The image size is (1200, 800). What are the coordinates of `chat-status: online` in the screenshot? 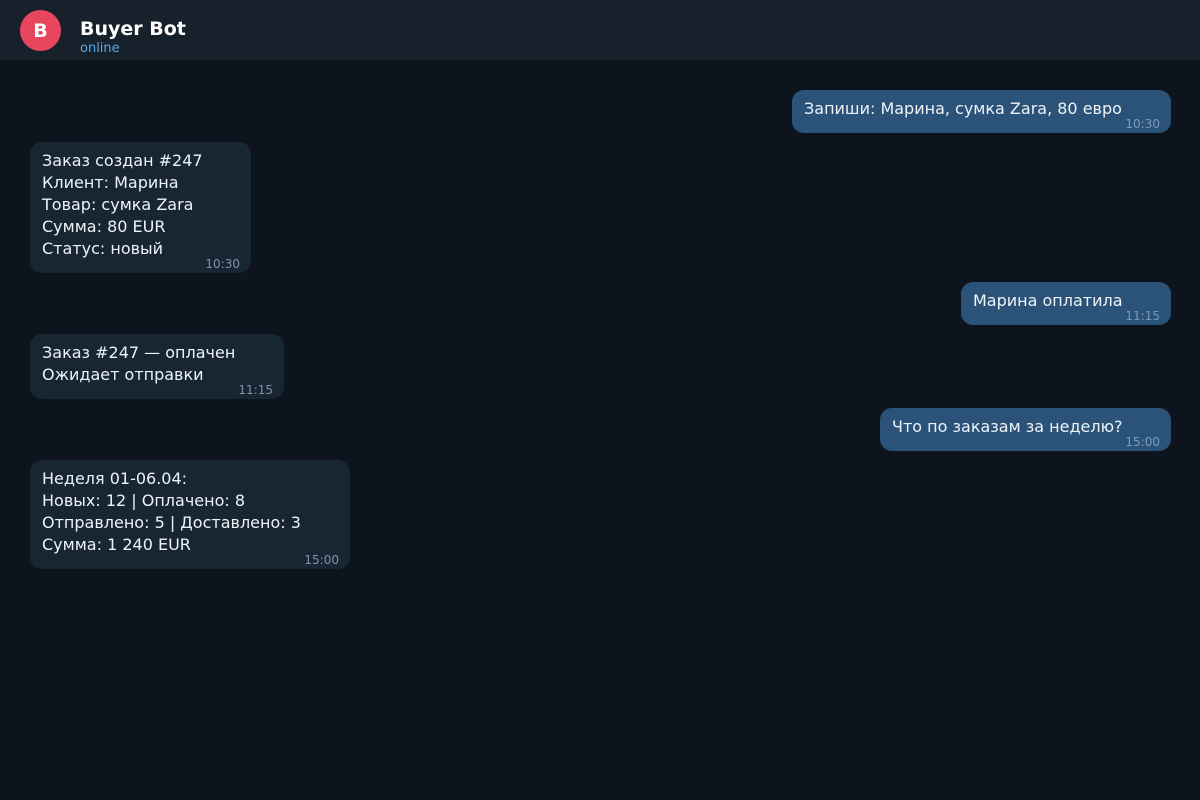 It's located at (100, 48).